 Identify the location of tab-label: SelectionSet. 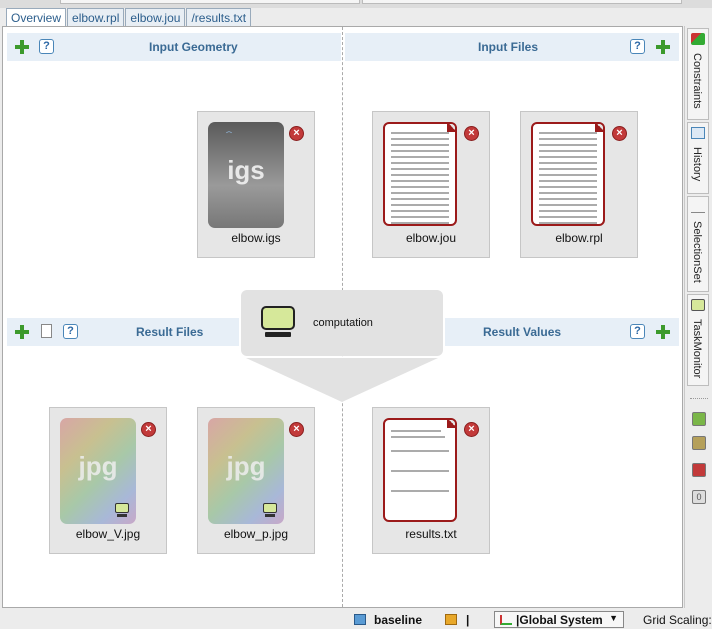
(697, 252).